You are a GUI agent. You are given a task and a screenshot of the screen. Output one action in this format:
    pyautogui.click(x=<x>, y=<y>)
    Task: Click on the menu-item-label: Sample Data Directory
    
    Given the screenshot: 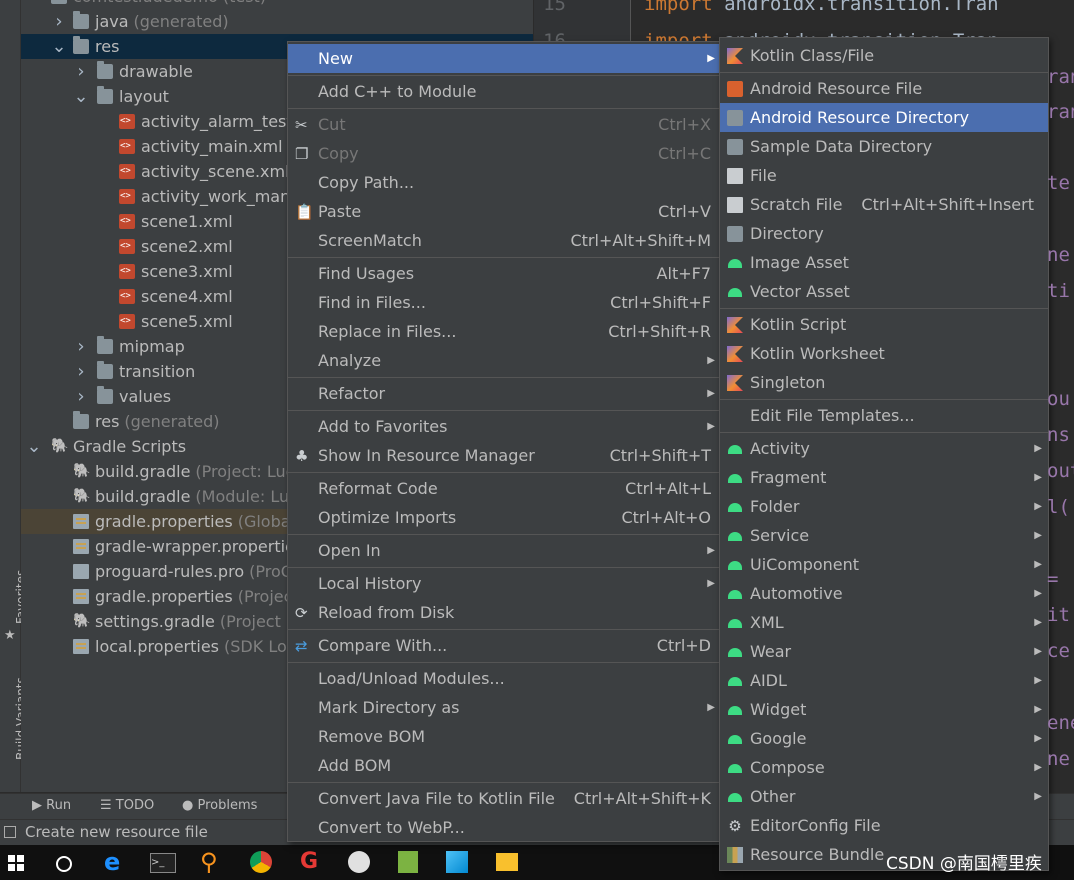 What is the action you would take?
    pyautogui.click(x=841, y=146)
    